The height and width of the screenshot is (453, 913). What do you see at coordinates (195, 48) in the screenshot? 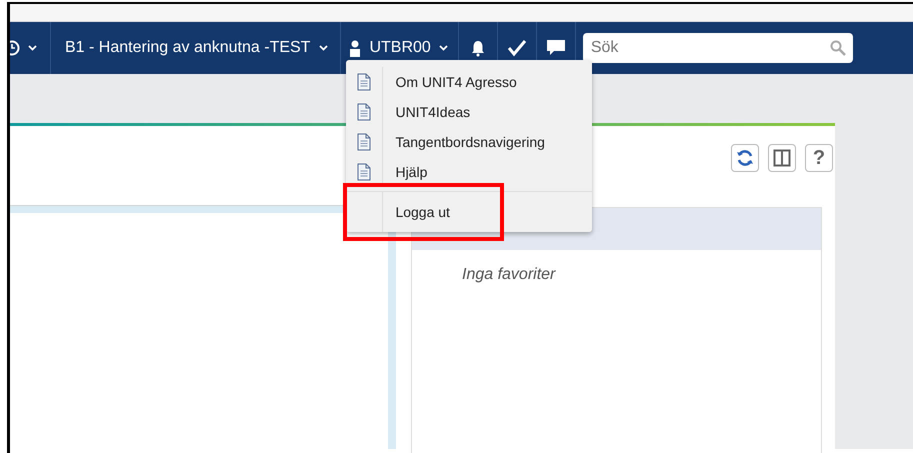
I see `company-selector: B1 - Hantering av anknutna -TEST` at bounding box center [195, 48].